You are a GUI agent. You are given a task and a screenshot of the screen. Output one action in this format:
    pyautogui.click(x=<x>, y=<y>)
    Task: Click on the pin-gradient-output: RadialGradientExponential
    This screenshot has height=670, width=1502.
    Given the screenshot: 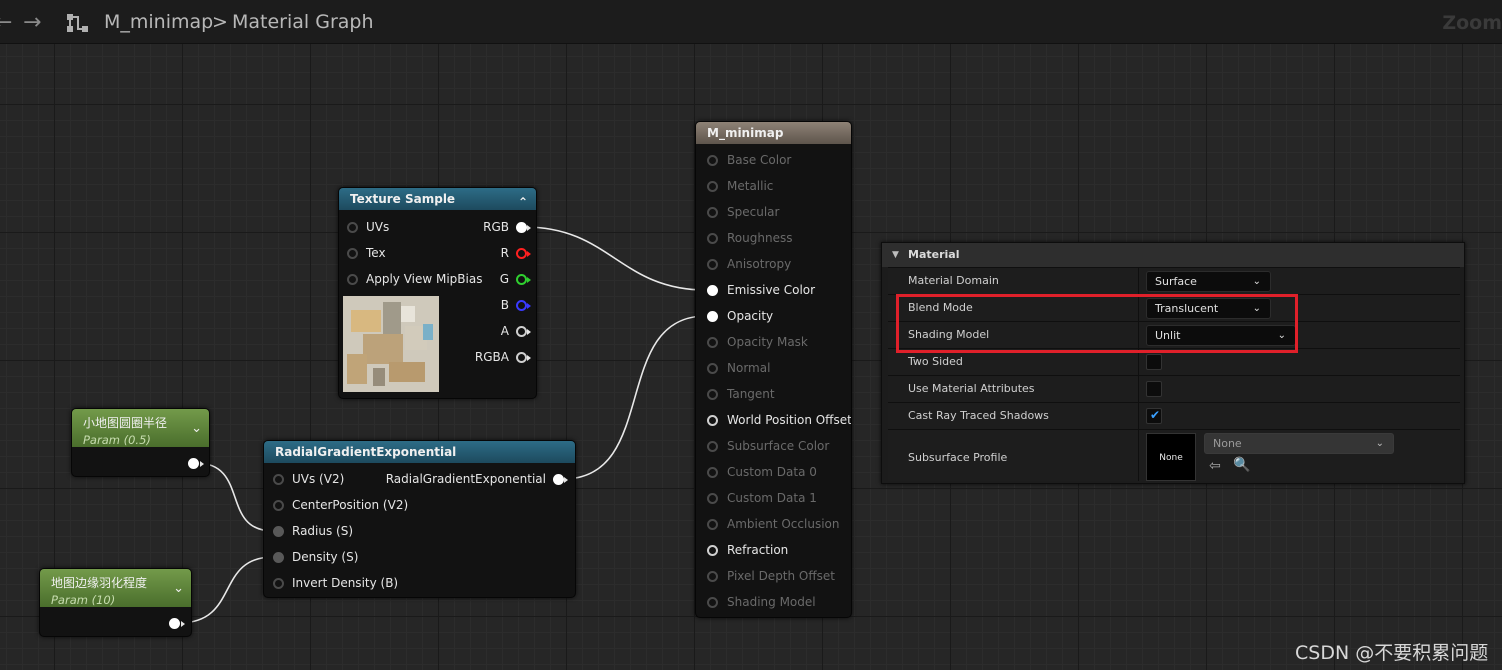 What is the action you would take?
    pyautogui.click(x=475, y=479)
    